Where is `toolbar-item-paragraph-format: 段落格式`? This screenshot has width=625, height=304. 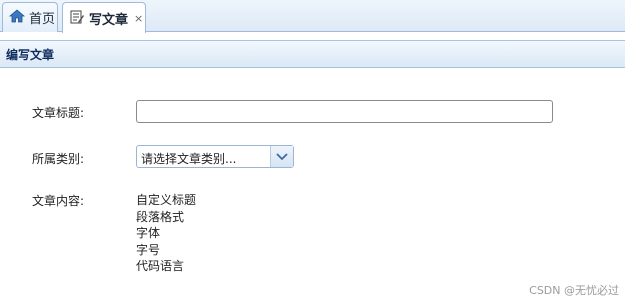
toolbar-item-paragraph-format: 段落格式 is located at coordinates (166, 217).